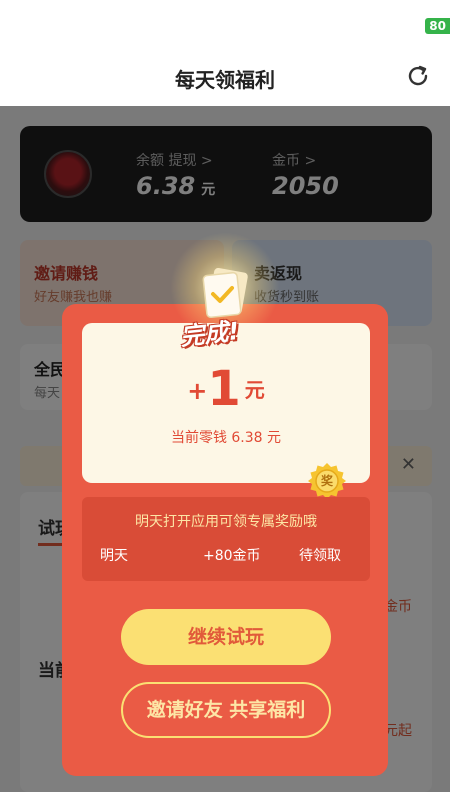  I want to click on completed-badge: 完成!, so click(209, 333).